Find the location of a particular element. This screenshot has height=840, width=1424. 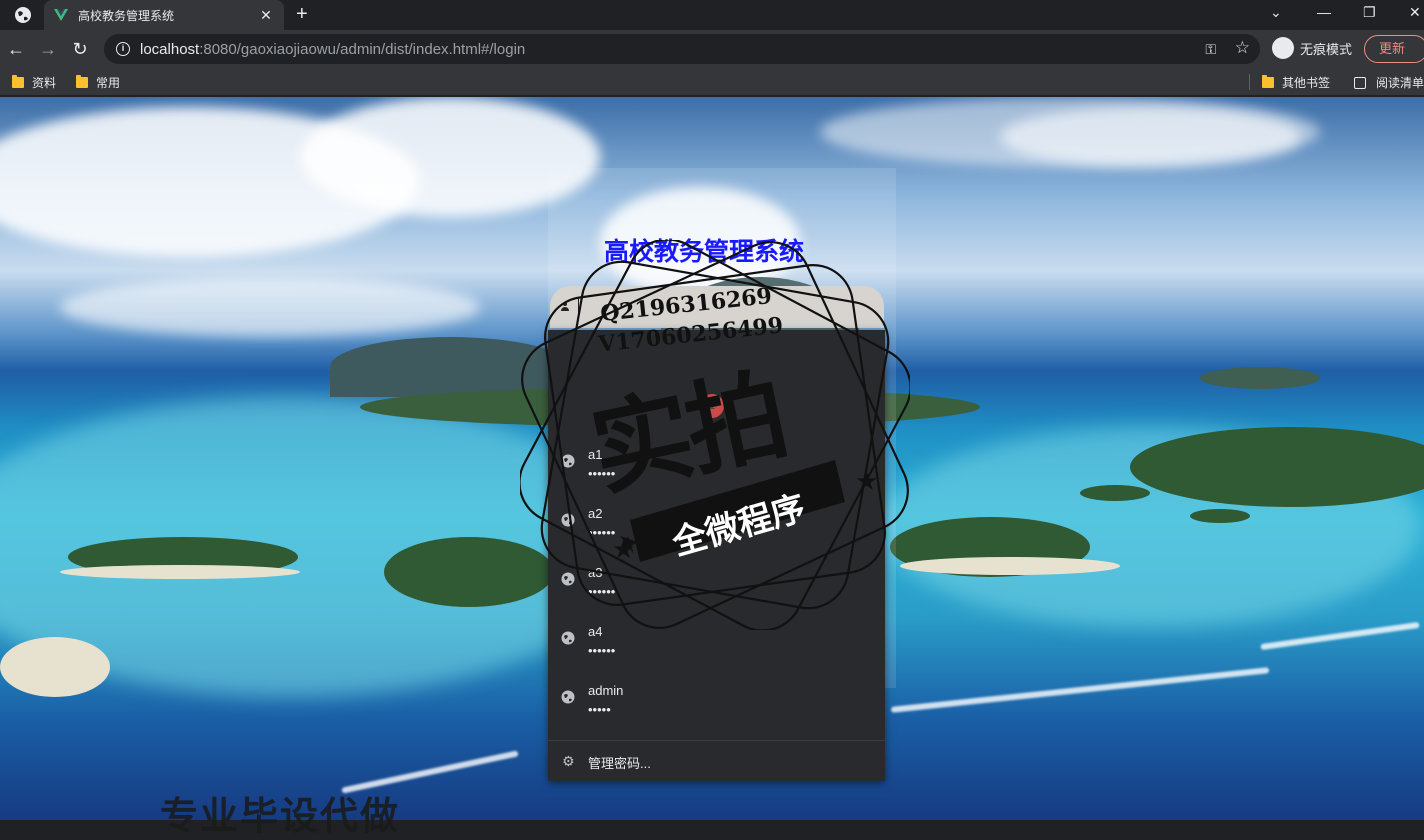

bookmark-folder-changyong: 常用 is located at coordinates (98, 82).